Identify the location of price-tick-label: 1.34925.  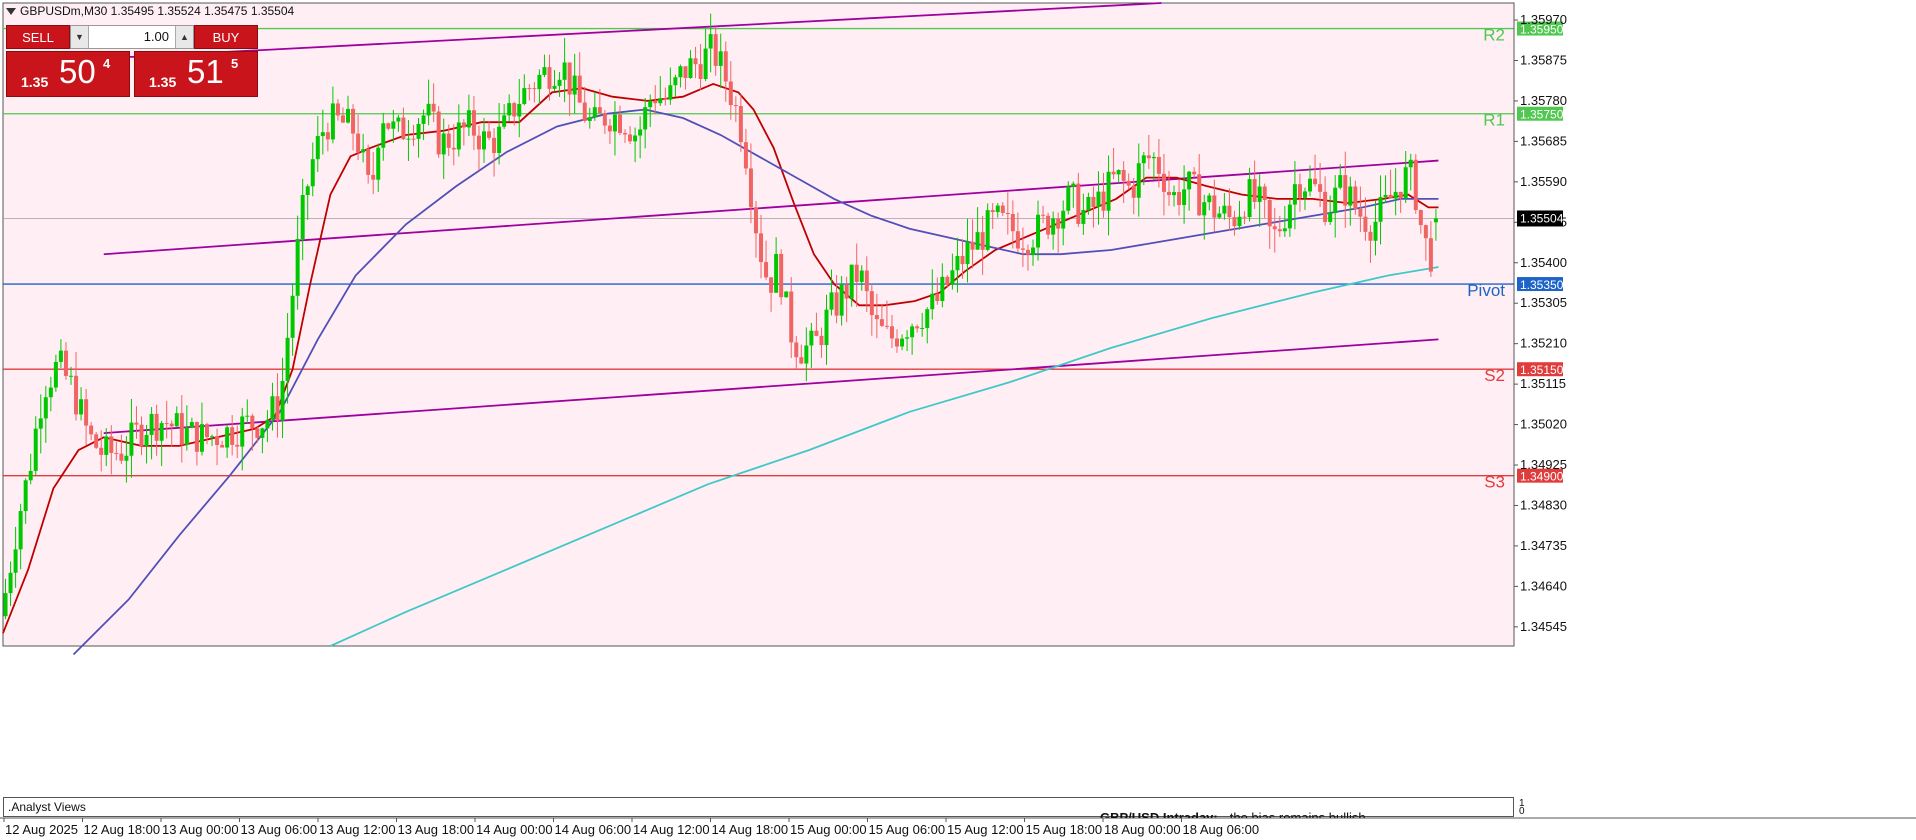
(1543, 464).